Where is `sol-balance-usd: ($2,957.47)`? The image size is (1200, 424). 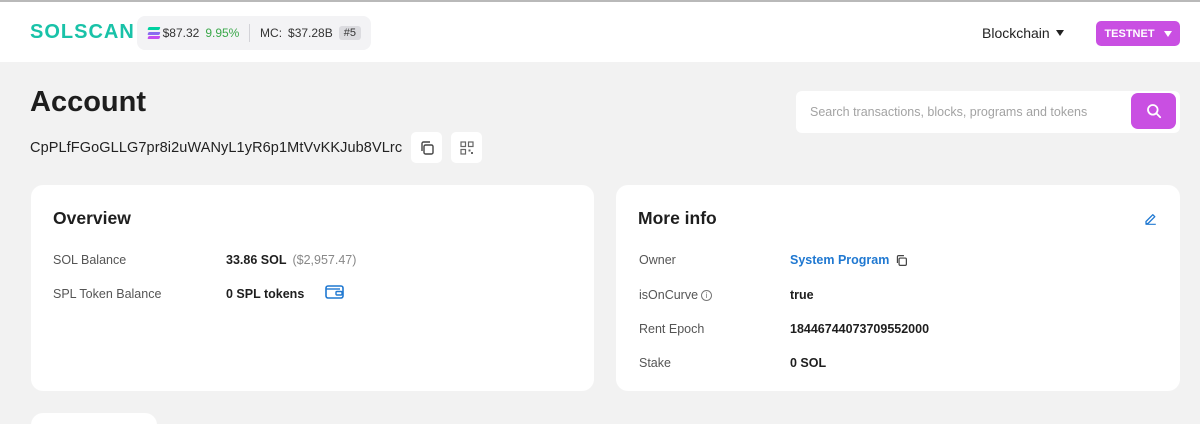
sol-balance-usd: ($2,957.47) is located at coordinates (324, 260).